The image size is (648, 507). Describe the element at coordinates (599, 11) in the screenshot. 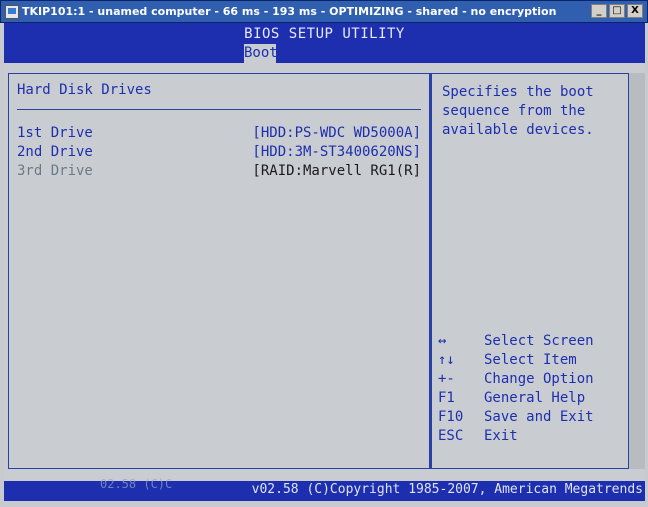

I see `minimize-button: _` at that location.